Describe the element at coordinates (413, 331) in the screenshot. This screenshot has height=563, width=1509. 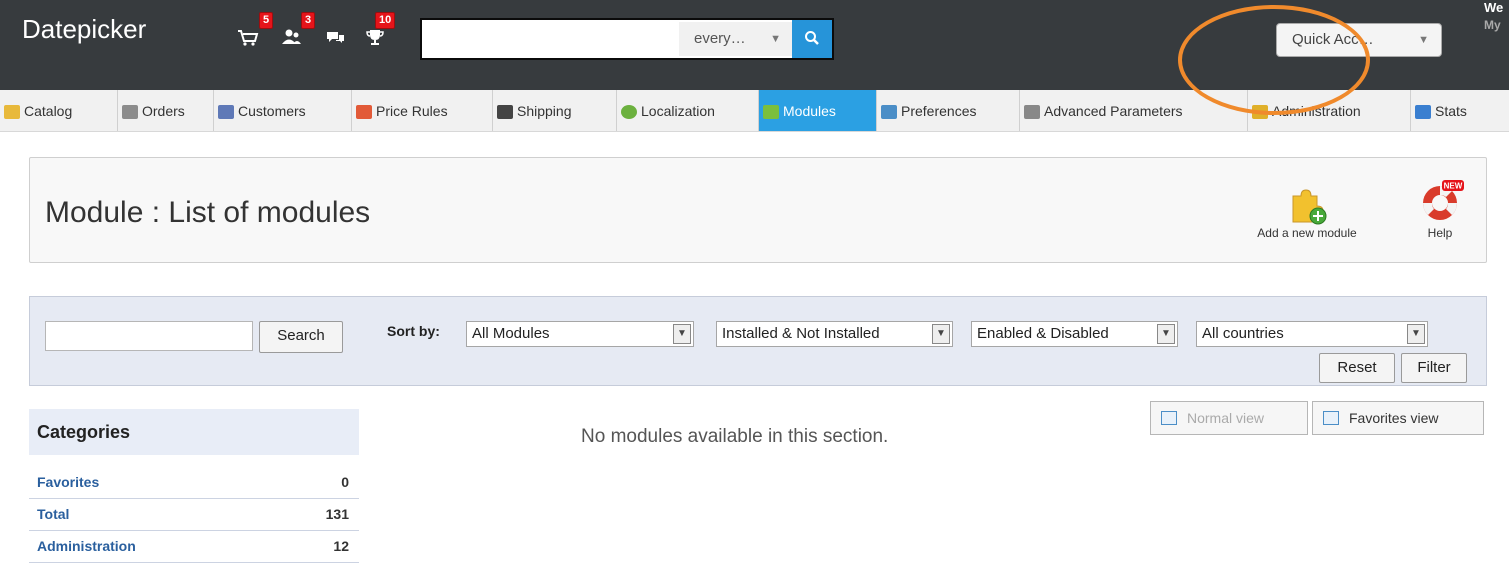
I see `sort-by-label: Sort by:` at that location.